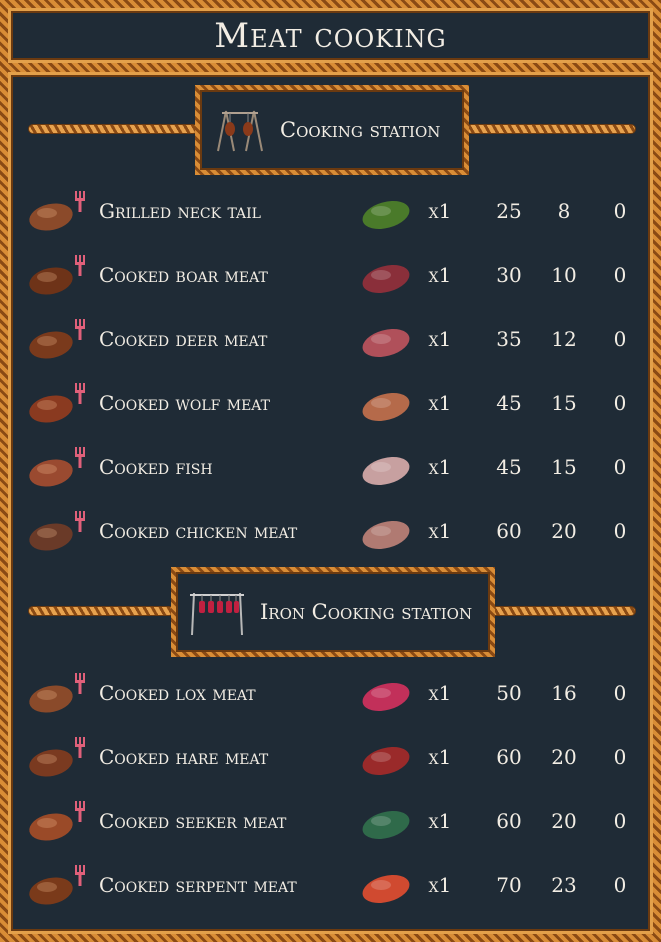 The width and height of the screenshot is (661, 942). I want to click on recipe-row: Cooked chicken meat x1 60 20 0, so click(333, 533).